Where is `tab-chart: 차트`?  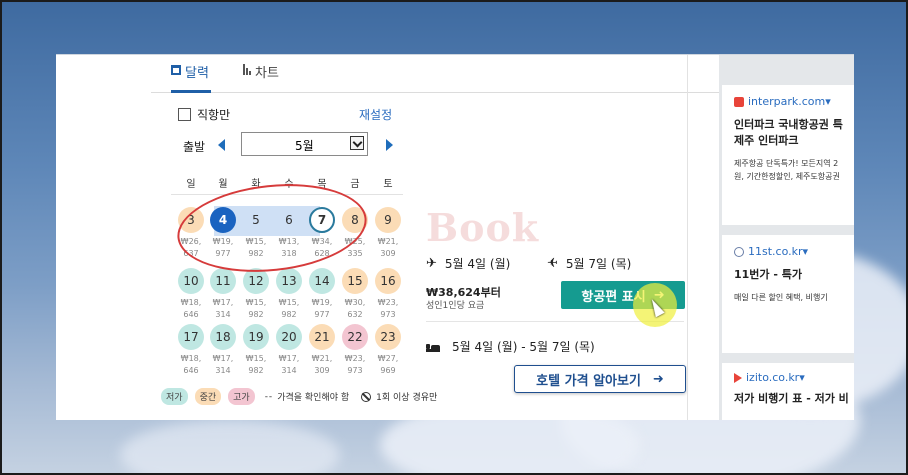
tab-chart: 차트 is located at coordinates (261, 77).